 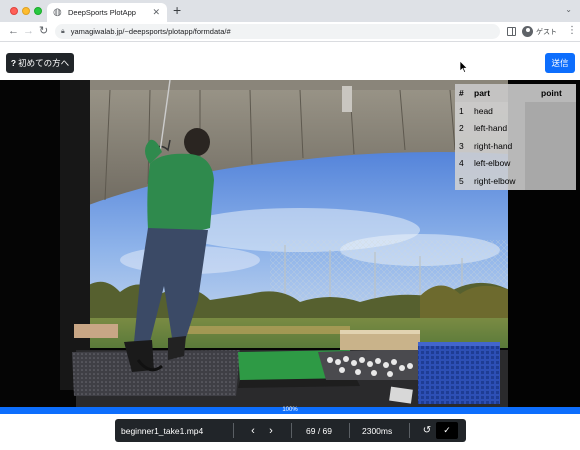 I want to click on menu-icon: ⋮, so click(x=572, y=31).